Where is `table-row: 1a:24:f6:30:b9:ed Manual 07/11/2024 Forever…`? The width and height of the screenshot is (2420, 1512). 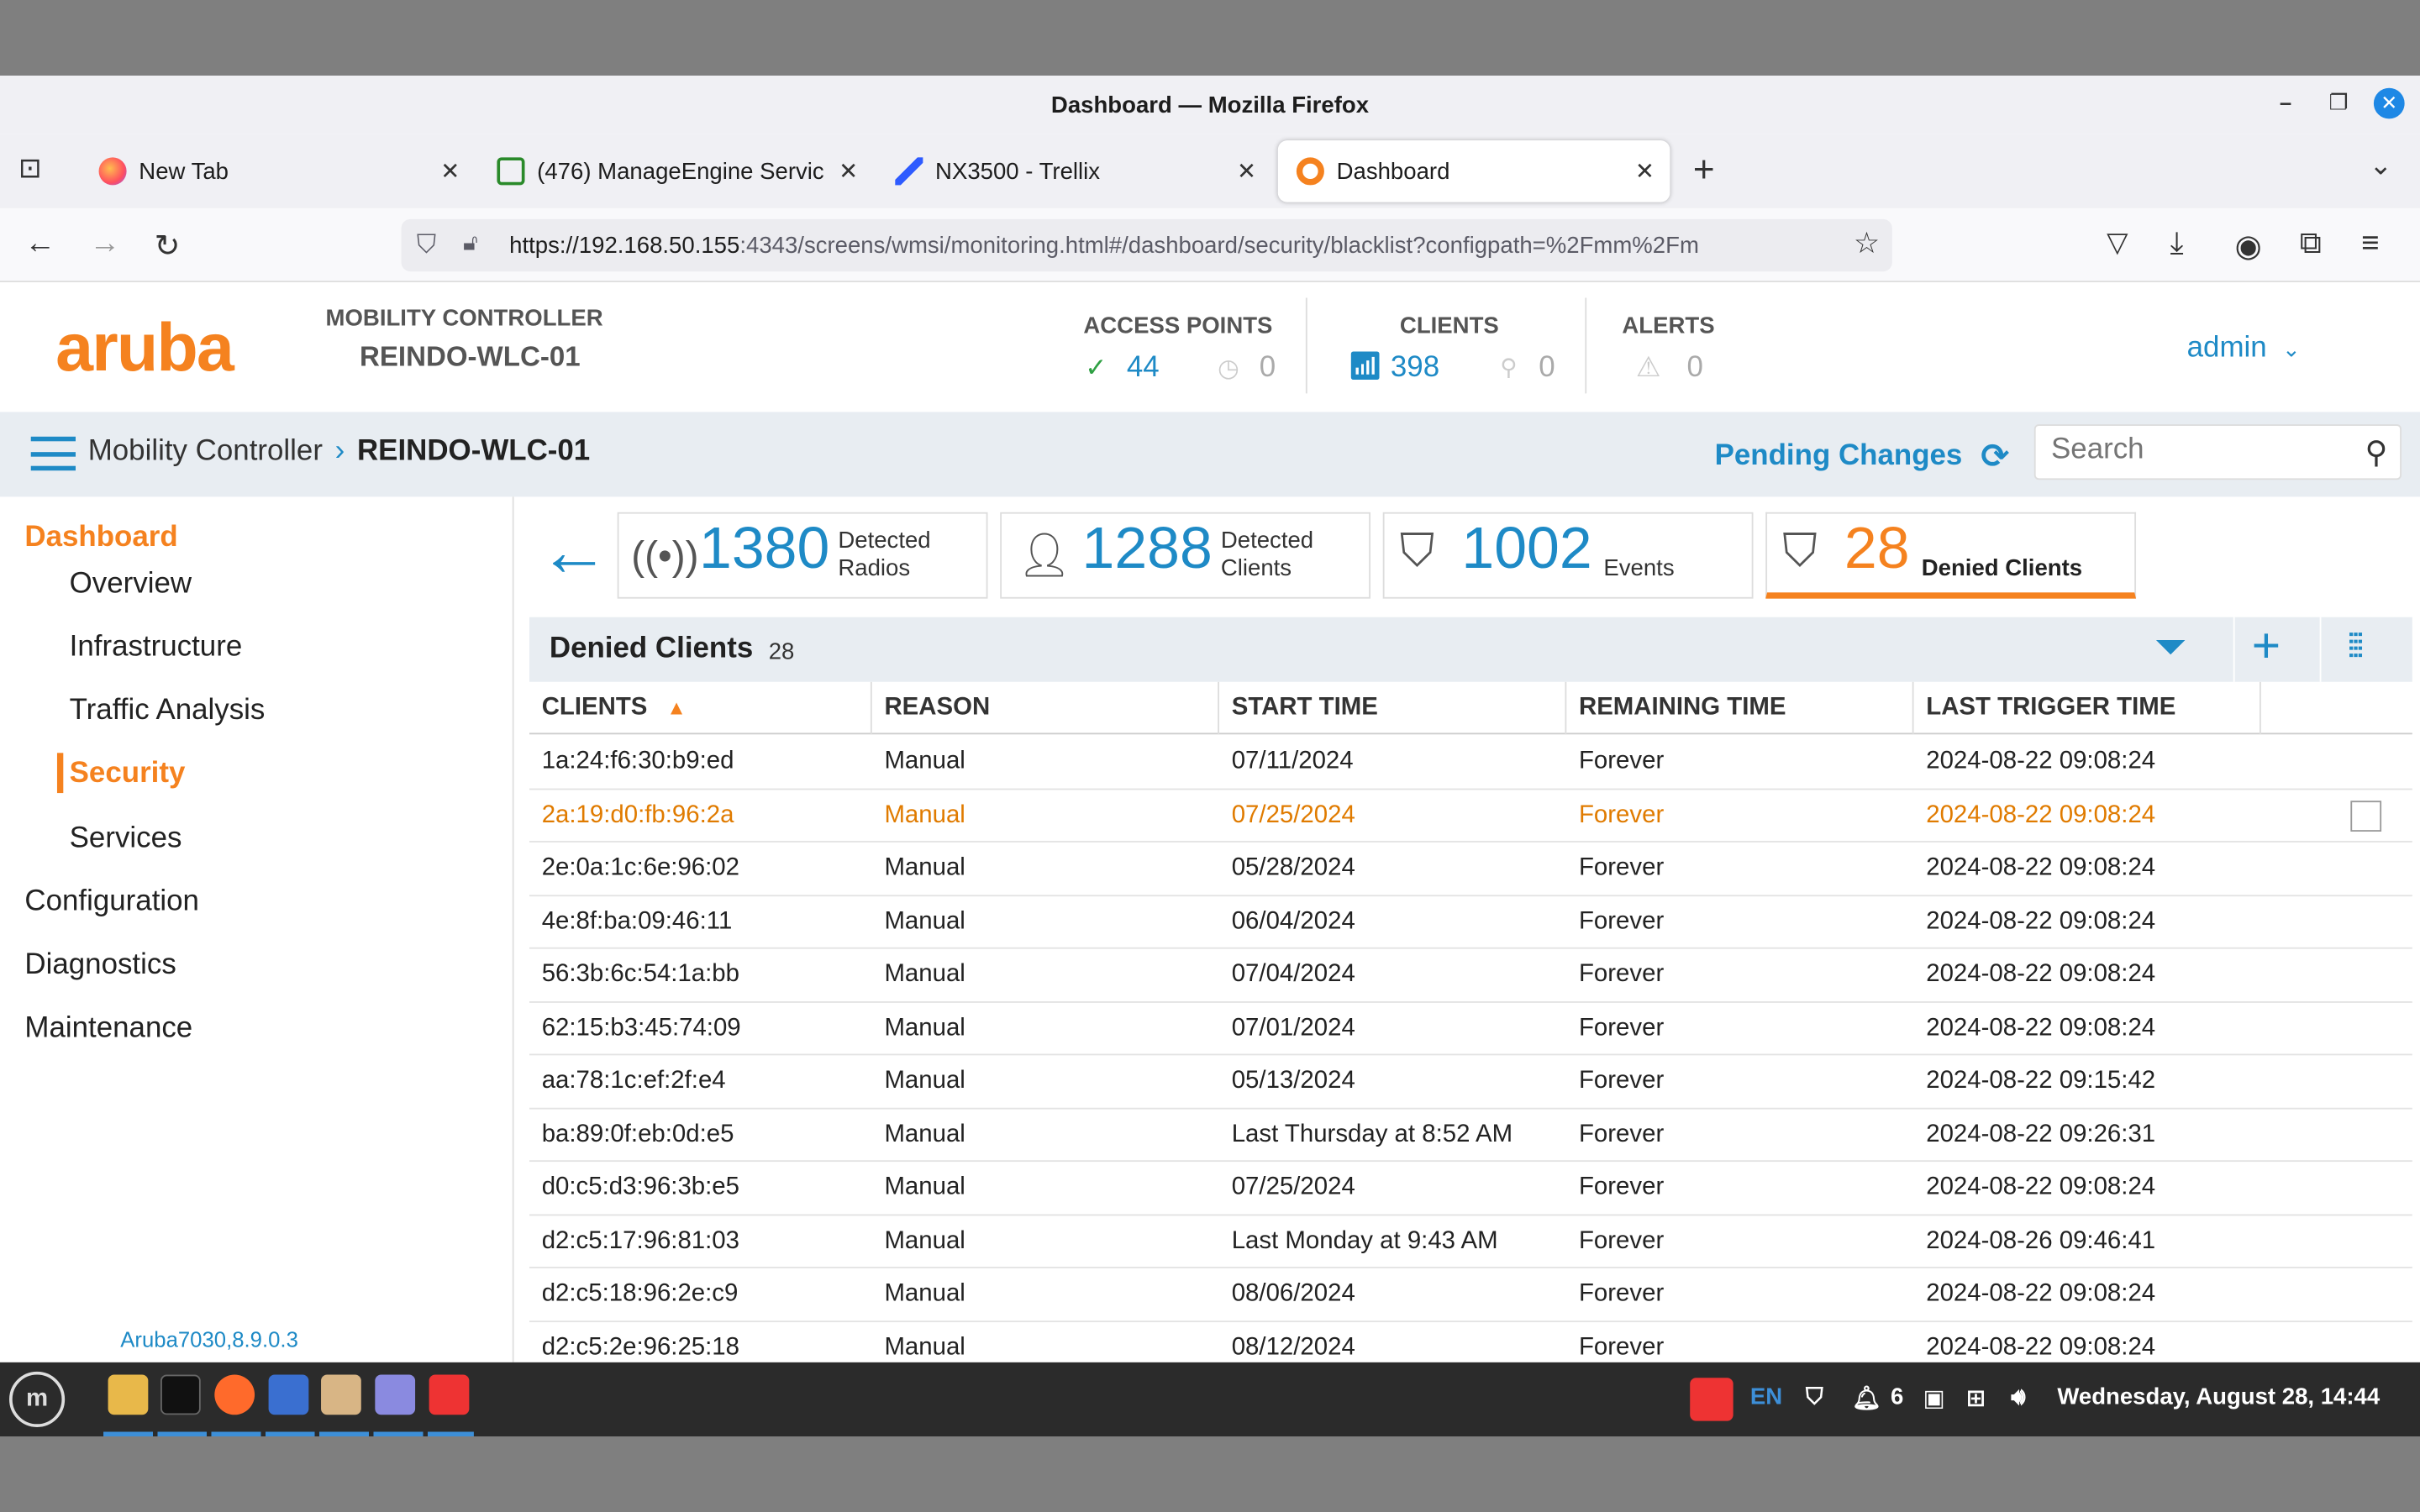
table-row: 1a:24:f6:30:b9:ed Manual 07/11/2024 Forever… is located at coordinates (1470, 763).